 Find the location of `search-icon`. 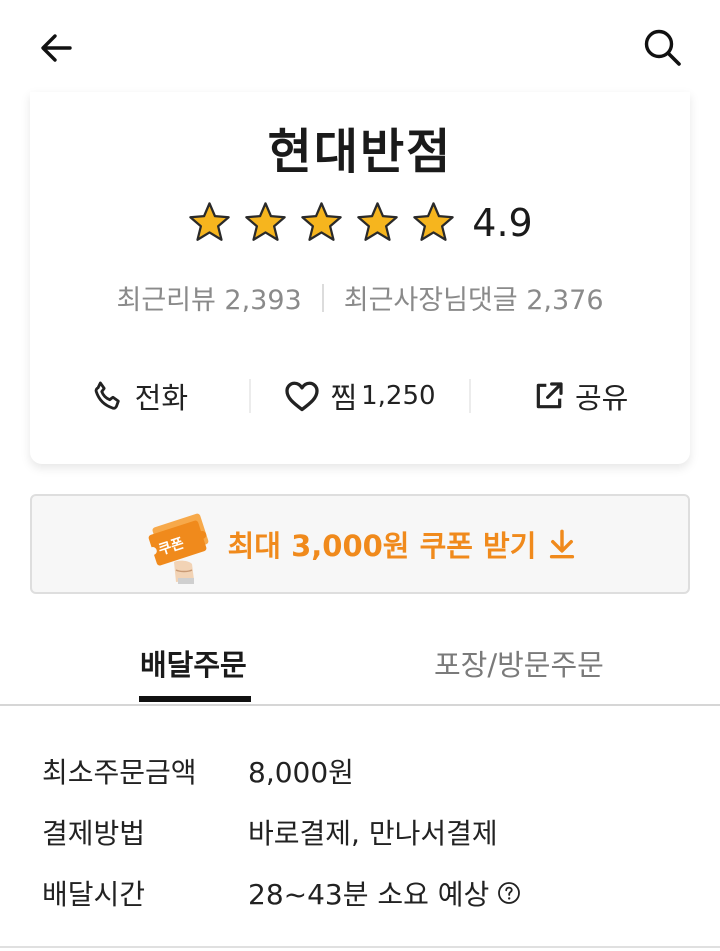

search-icon is located at coordinates (662, 47).